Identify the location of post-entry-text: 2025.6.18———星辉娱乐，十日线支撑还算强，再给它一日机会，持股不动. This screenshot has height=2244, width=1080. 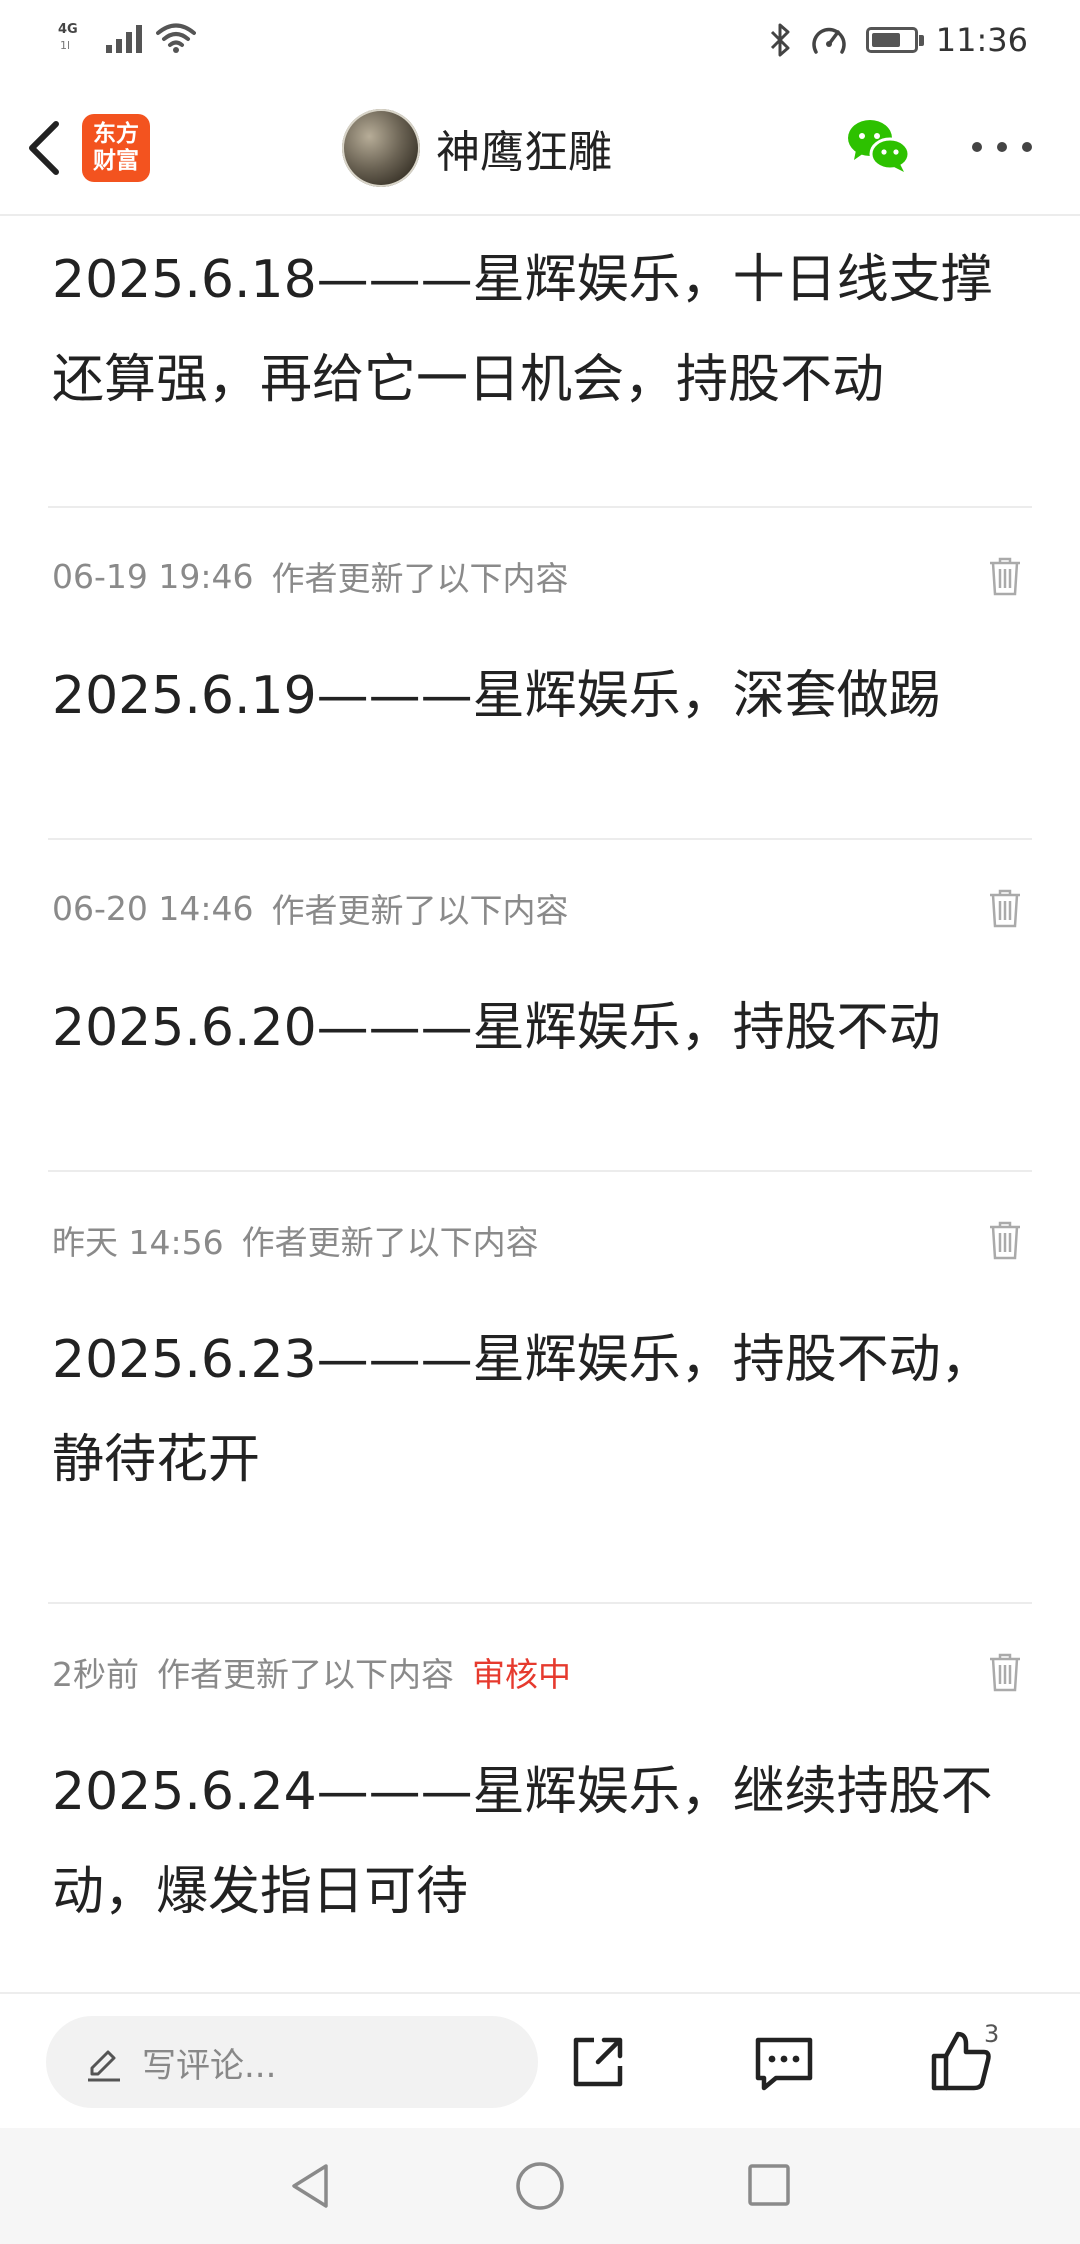
(522, 330).